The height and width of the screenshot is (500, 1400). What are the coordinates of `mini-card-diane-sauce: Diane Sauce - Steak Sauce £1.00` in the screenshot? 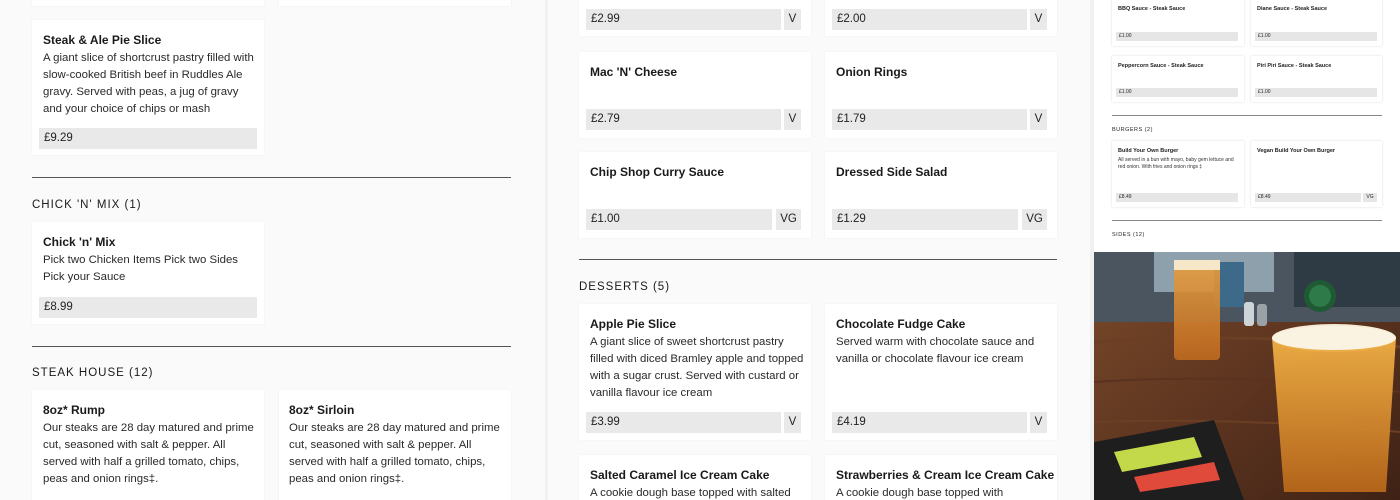 It's located at (1316, 23).